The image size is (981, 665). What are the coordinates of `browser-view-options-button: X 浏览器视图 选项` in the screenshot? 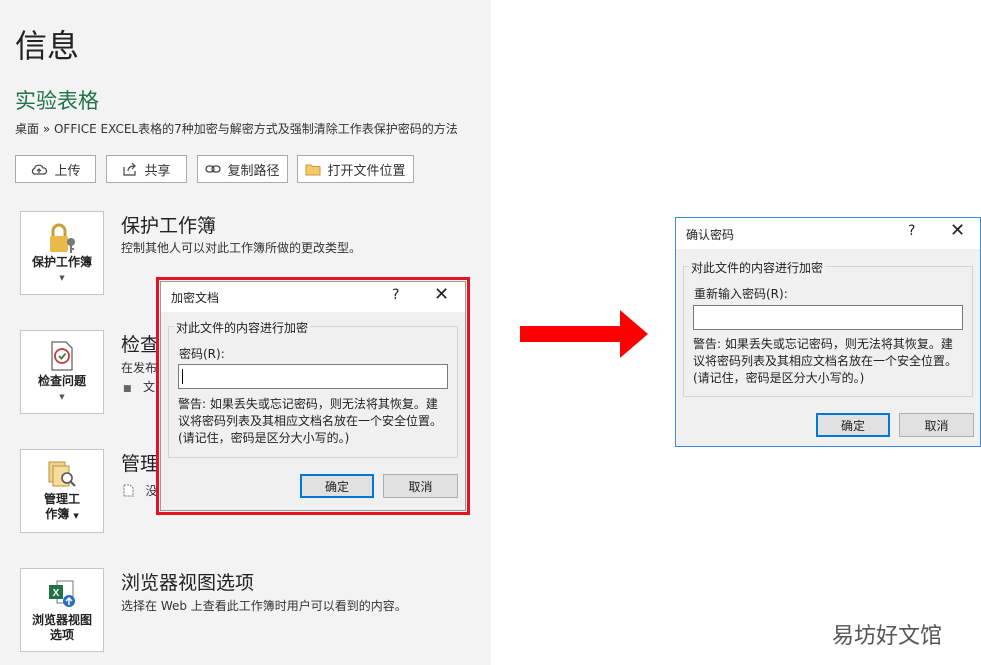 It's located at (62, 610).